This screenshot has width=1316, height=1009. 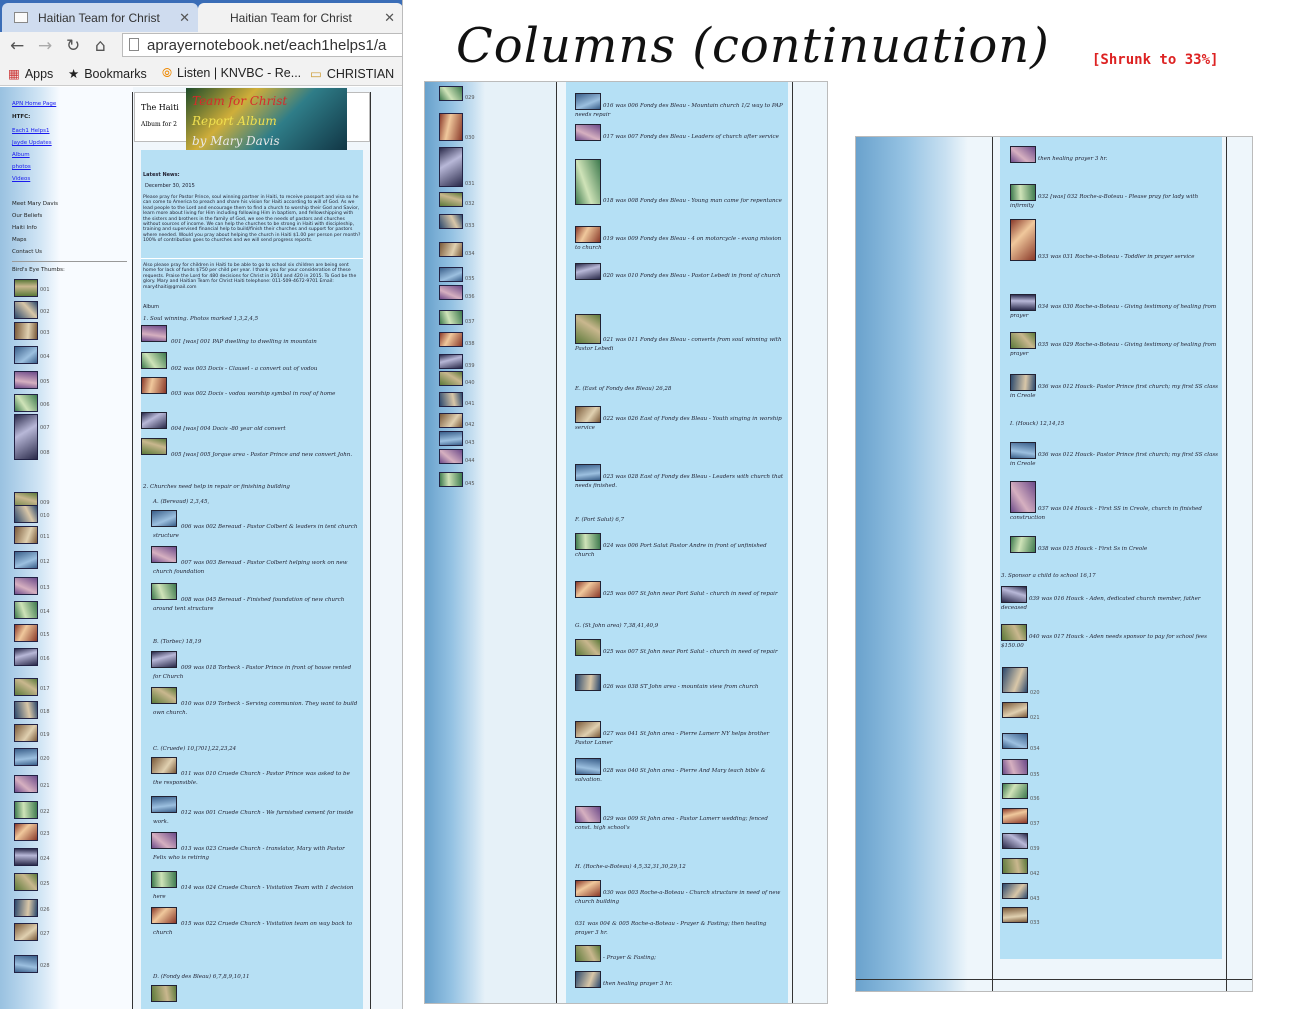 What do you see at coordinates (470, 279) in the screenshot?
I see `thumb-number: 035` at bounding box center [470, 279].